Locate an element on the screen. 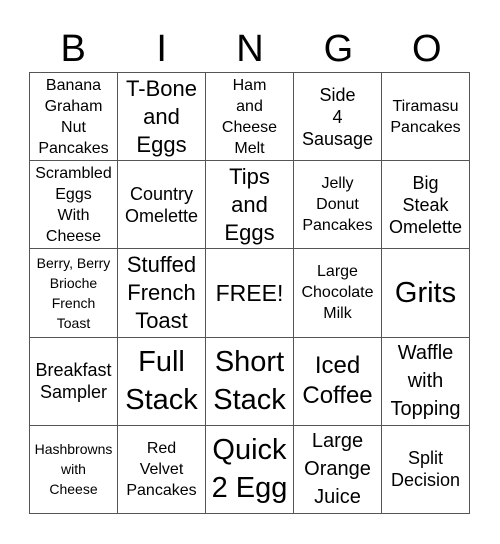  bingo-cell: Large Orange Juice is located at coordinates (338, 469).